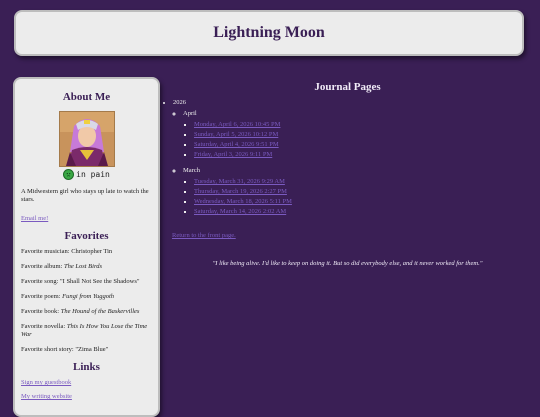 The height and width of the screenshot is (417, 540). Describe the element at coordinates (362, 202) in the screenshot. I see `entry-item: Wednesday, March 18, 2026 5:11 PM` at that location.